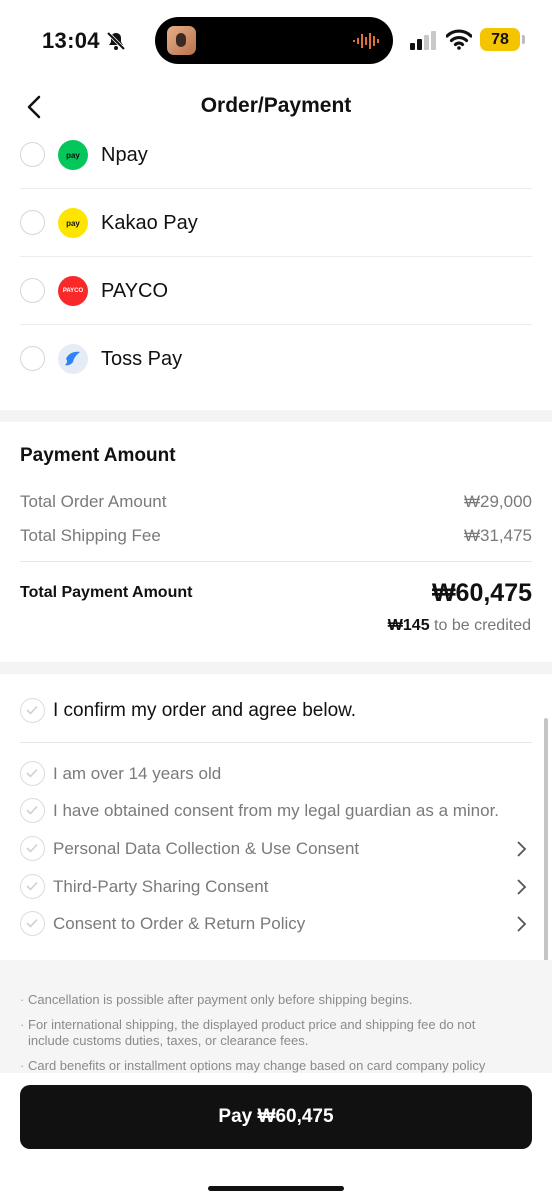  I want to click on shipping-fee-value: ₩31,475, so click(497, 535).